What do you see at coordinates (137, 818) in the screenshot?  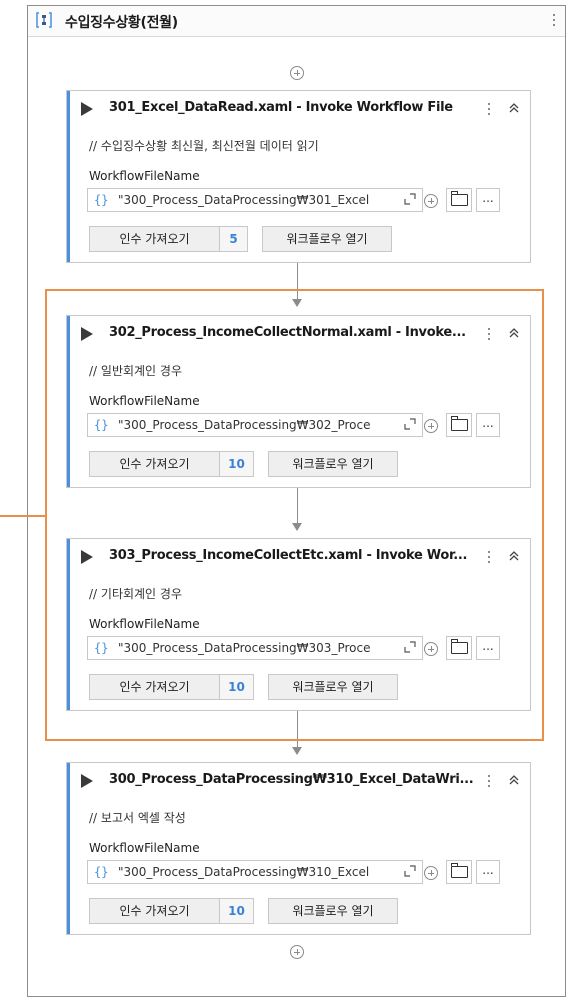 I see `card-comment: // 보고서 엑셀 작성` at bounding box center [137, 818].